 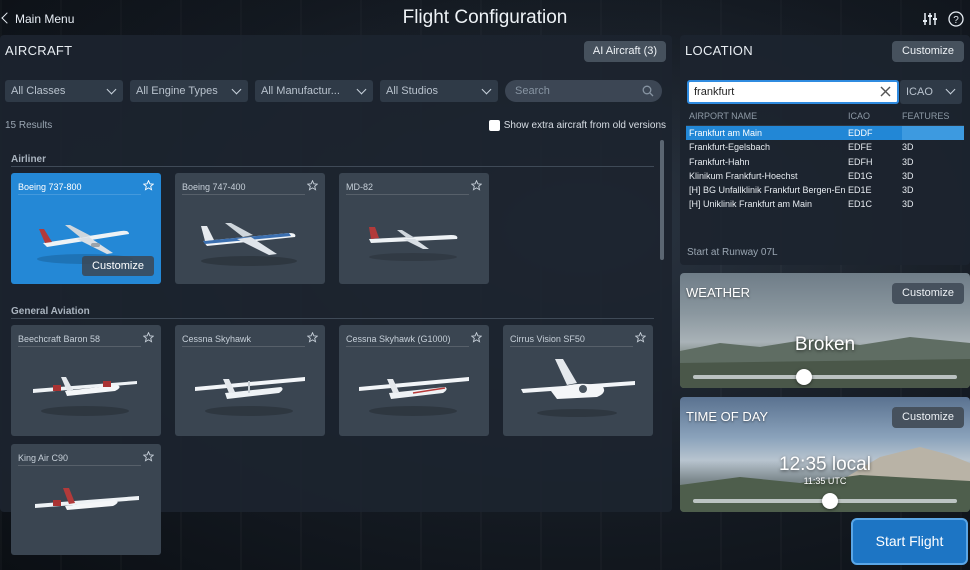 I want to click on class-filter-label: All Classes, so click(x=38, y=91).